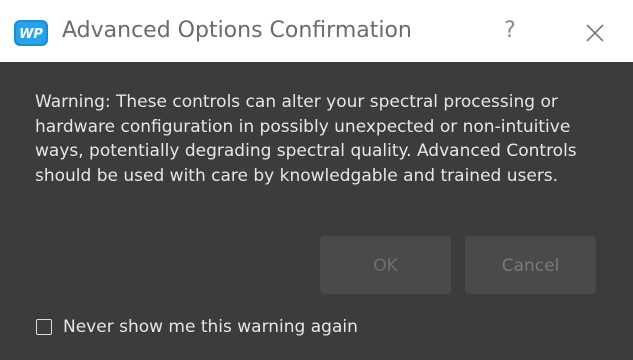 This screenshot has width=633, height=360. What do you see at coordinates (44, 327) in the screenshot?
I see `never-show-again-checkbox` at bounding box center [44, 327].